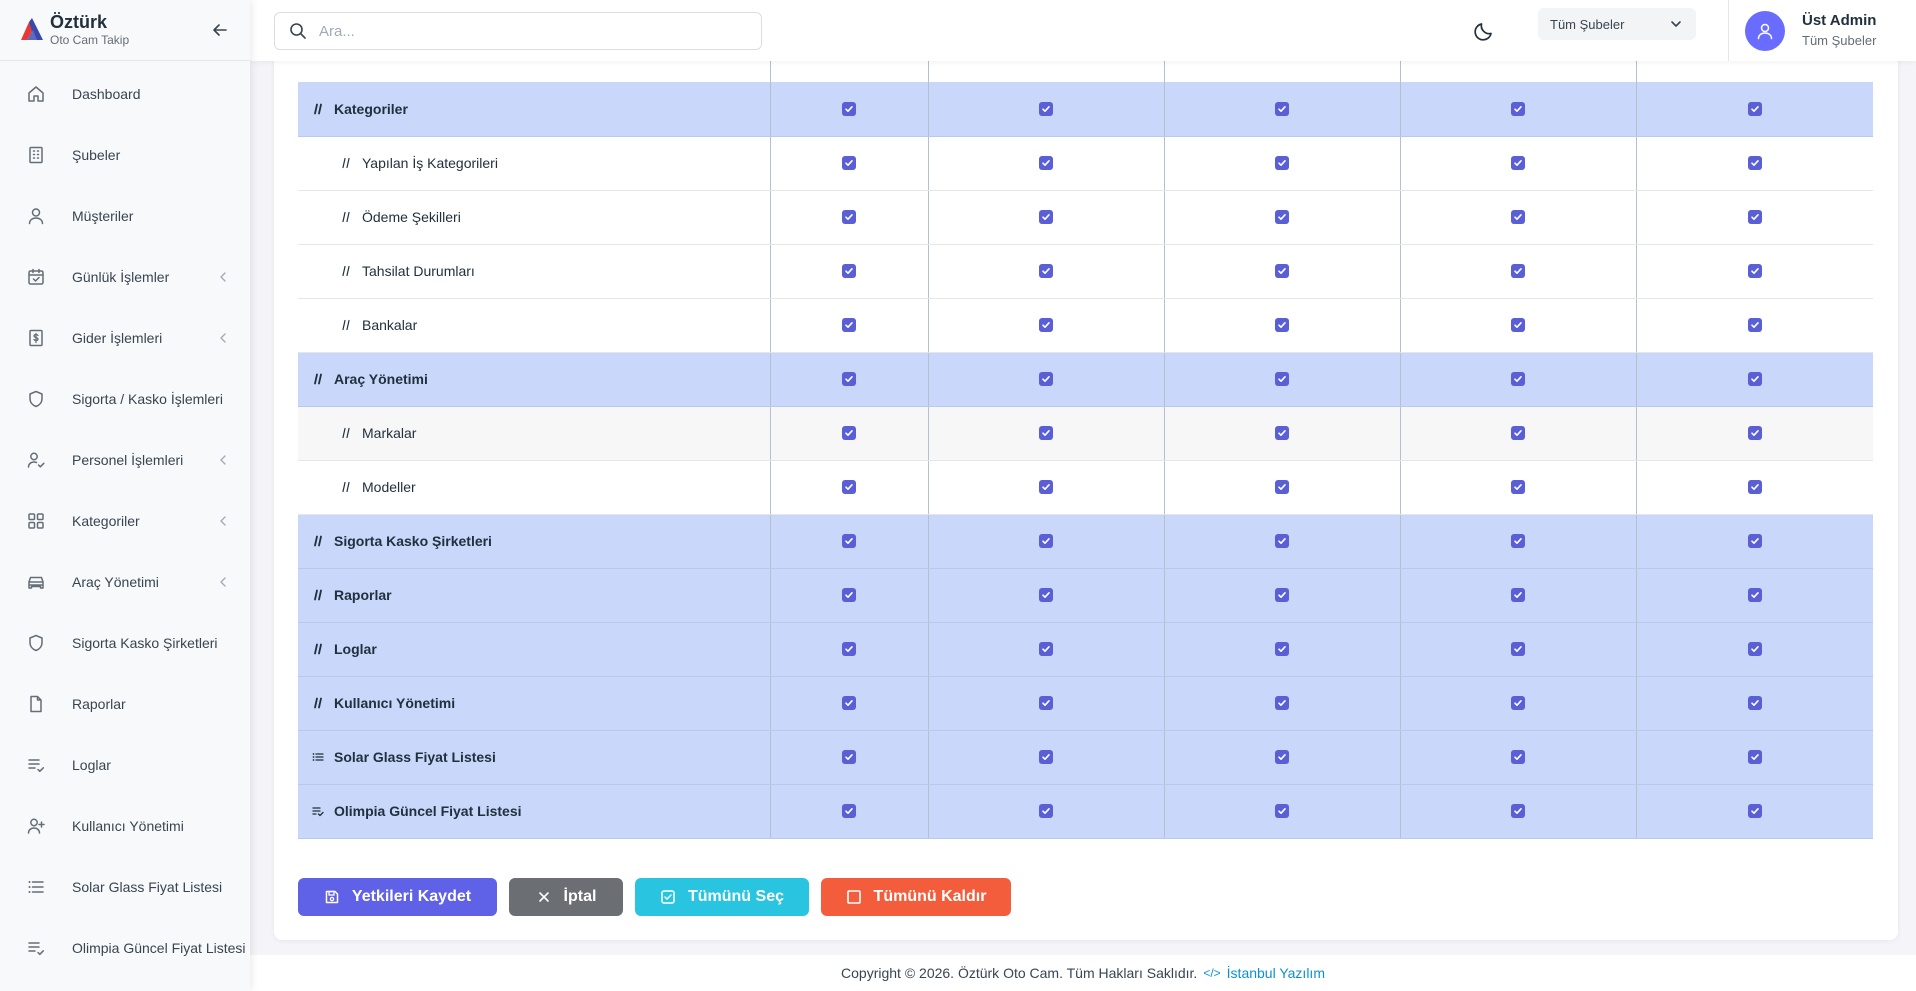 This screenshot has width=1916, height=991. Describe the element at coordinates (916, 897) in the screenshot. I see `clear-all-button: Tümünü Kaldır` at that location.